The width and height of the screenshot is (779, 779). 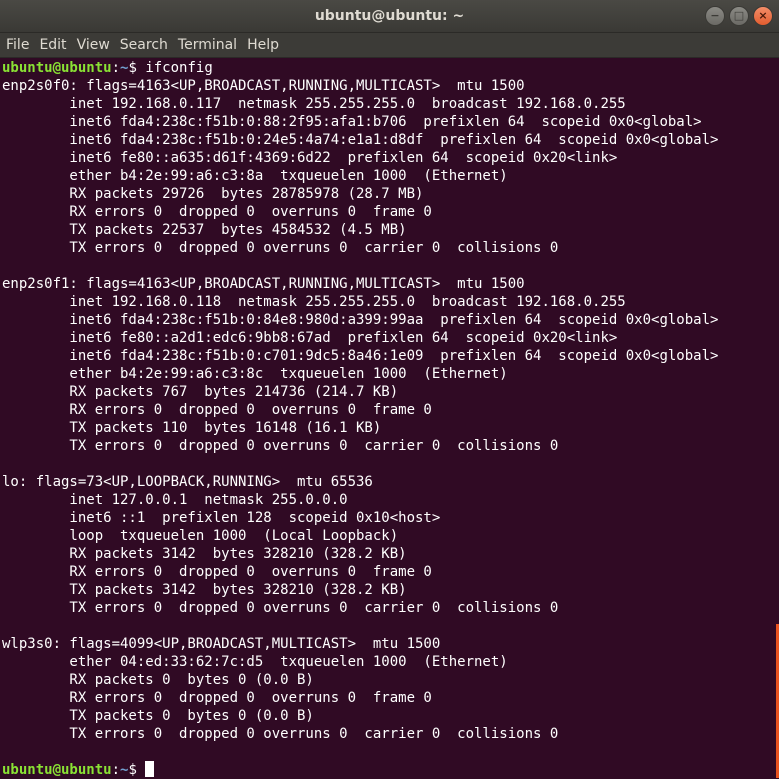 I want to click on command-text: ifconfig, so click(x=179, y=68).